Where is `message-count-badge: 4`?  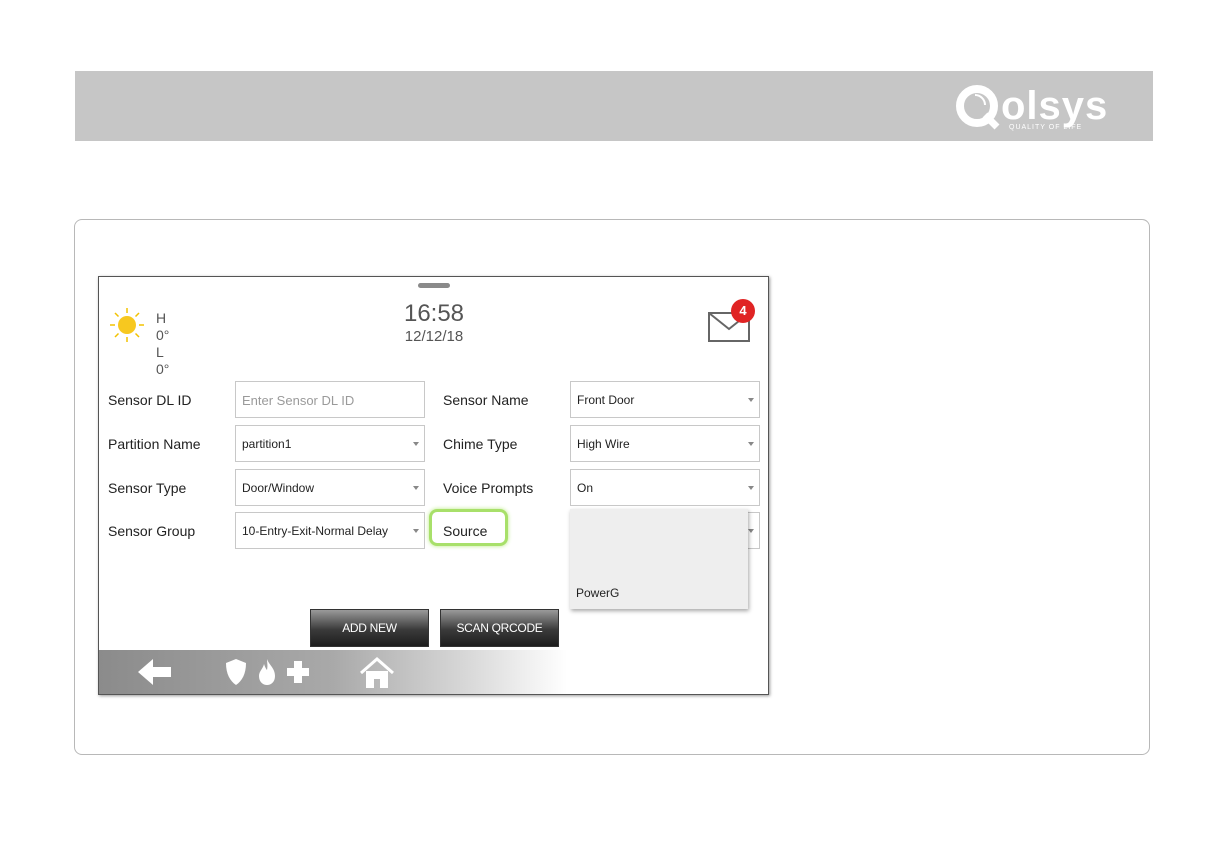 message-count-badge: 4 is located at coordinates (743, 311).